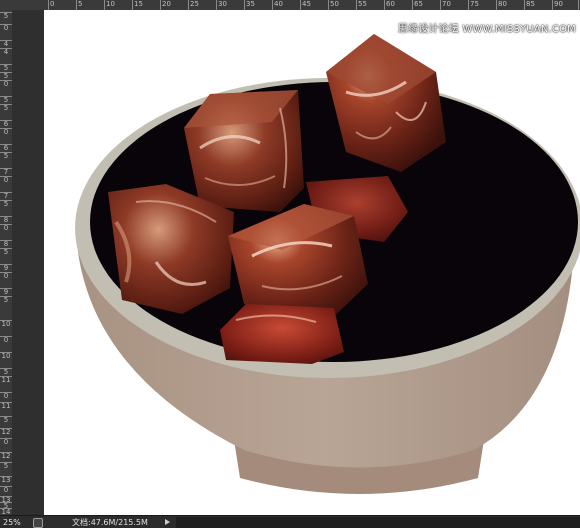  What do you see at coordinates (305, 5) in the screenshot?
I see `ruler-tick: 45` at bounding box center [305, 5].